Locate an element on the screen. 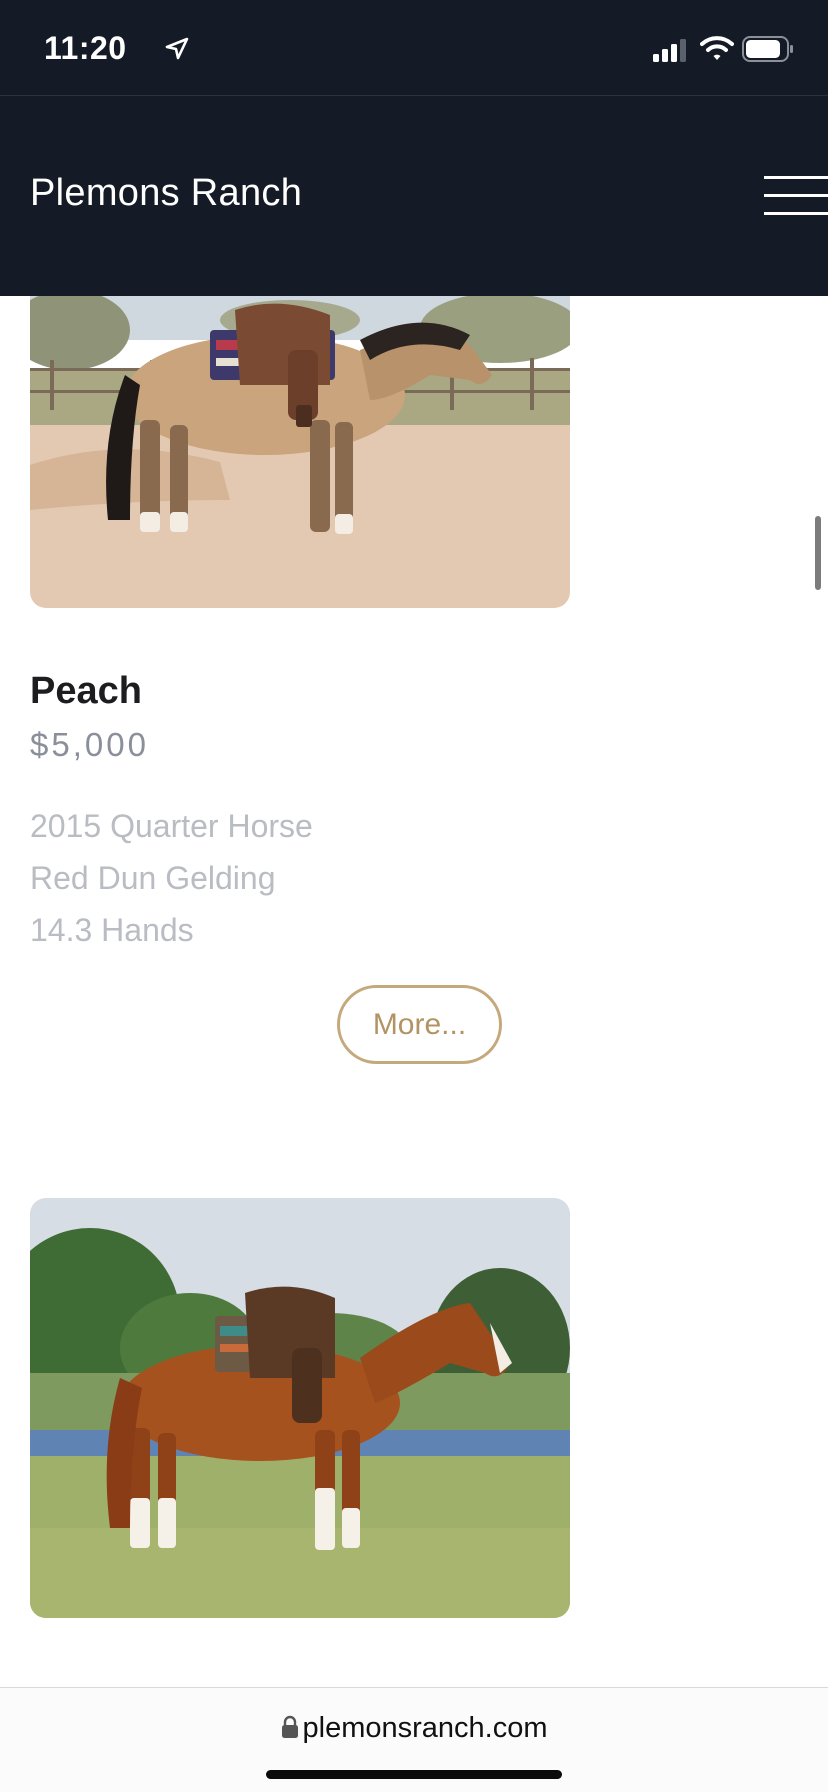  address-bar: plemonsranch.com is located at coordinates (414, 1728).